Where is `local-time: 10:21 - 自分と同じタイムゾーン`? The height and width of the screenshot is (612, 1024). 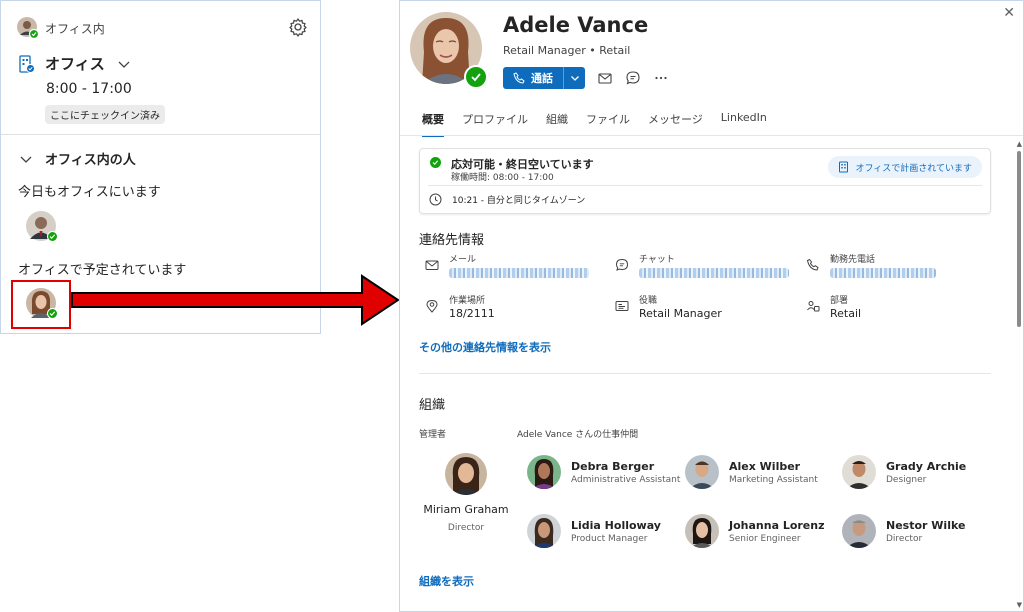 local-time: 10:21 - 自分と同じタイムゾーン is located at coordinates (519, 201).